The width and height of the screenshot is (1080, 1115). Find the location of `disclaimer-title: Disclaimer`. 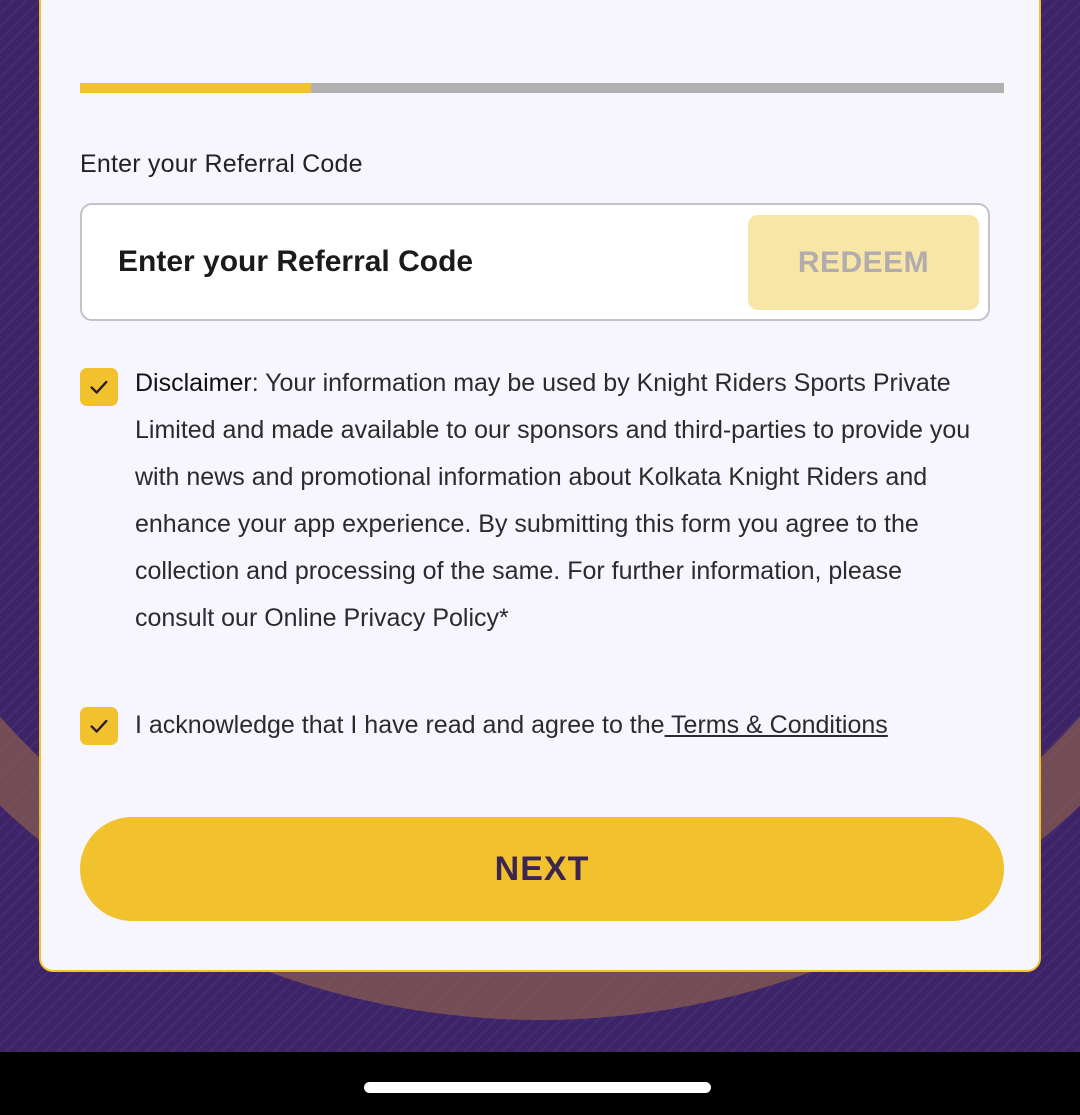

disclaimer-title: Disclaimer is located at coordinates (193, 383).